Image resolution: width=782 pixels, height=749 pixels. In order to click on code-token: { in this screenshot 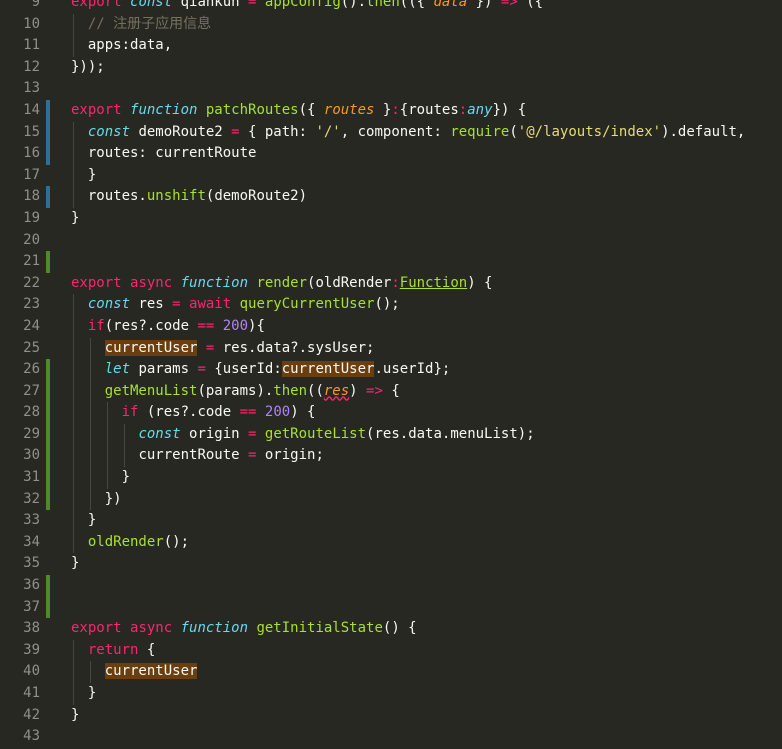, I will do `click(391, 390)`.